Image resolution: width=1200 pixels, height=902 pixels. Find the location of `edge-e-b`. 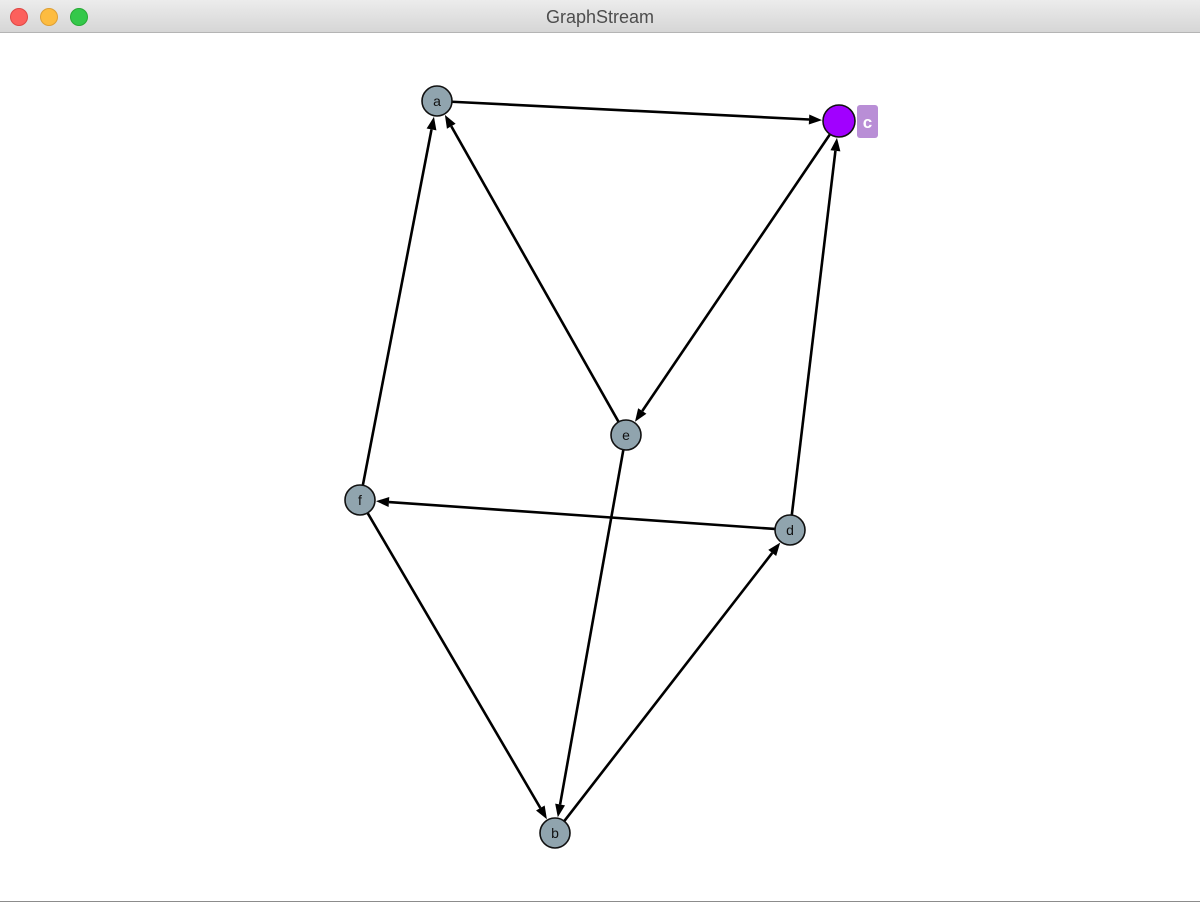

edge-e-b is located at coordinates (590, 633).